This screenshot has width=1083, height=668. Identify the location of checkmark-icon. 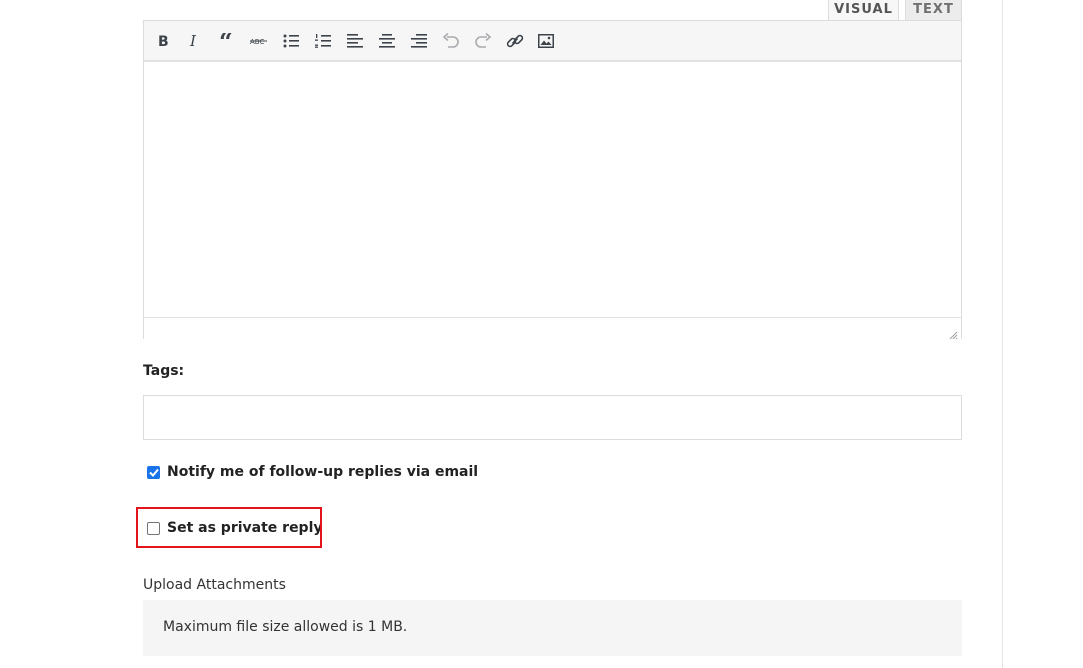
(153, 472).